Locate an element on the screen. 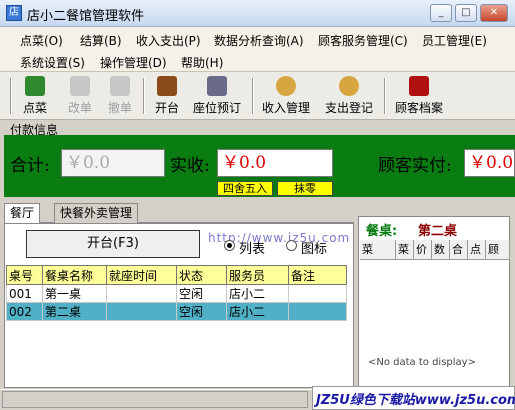 The image size is (515, 410). cell-desk-name: 第二桌 is located at coordinates (74, 311).